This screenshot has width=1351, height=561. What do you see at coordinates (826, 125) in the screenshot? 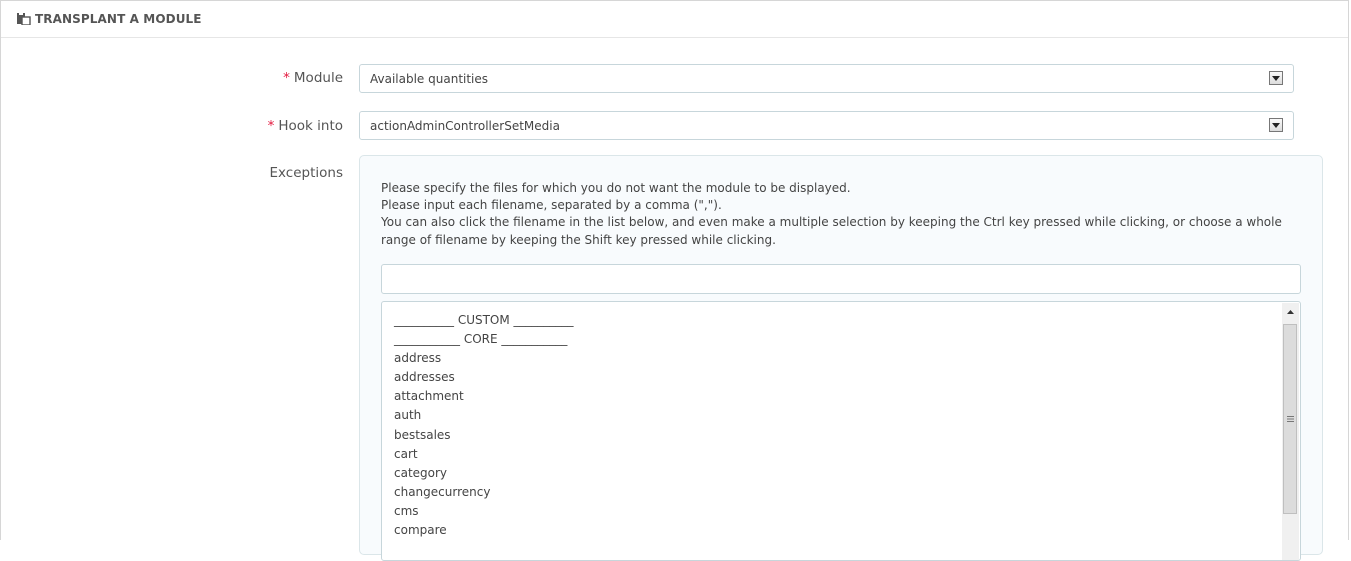
I see `hook-select: actionAdminControllerSetMedia` at bounding box center [826, 125].